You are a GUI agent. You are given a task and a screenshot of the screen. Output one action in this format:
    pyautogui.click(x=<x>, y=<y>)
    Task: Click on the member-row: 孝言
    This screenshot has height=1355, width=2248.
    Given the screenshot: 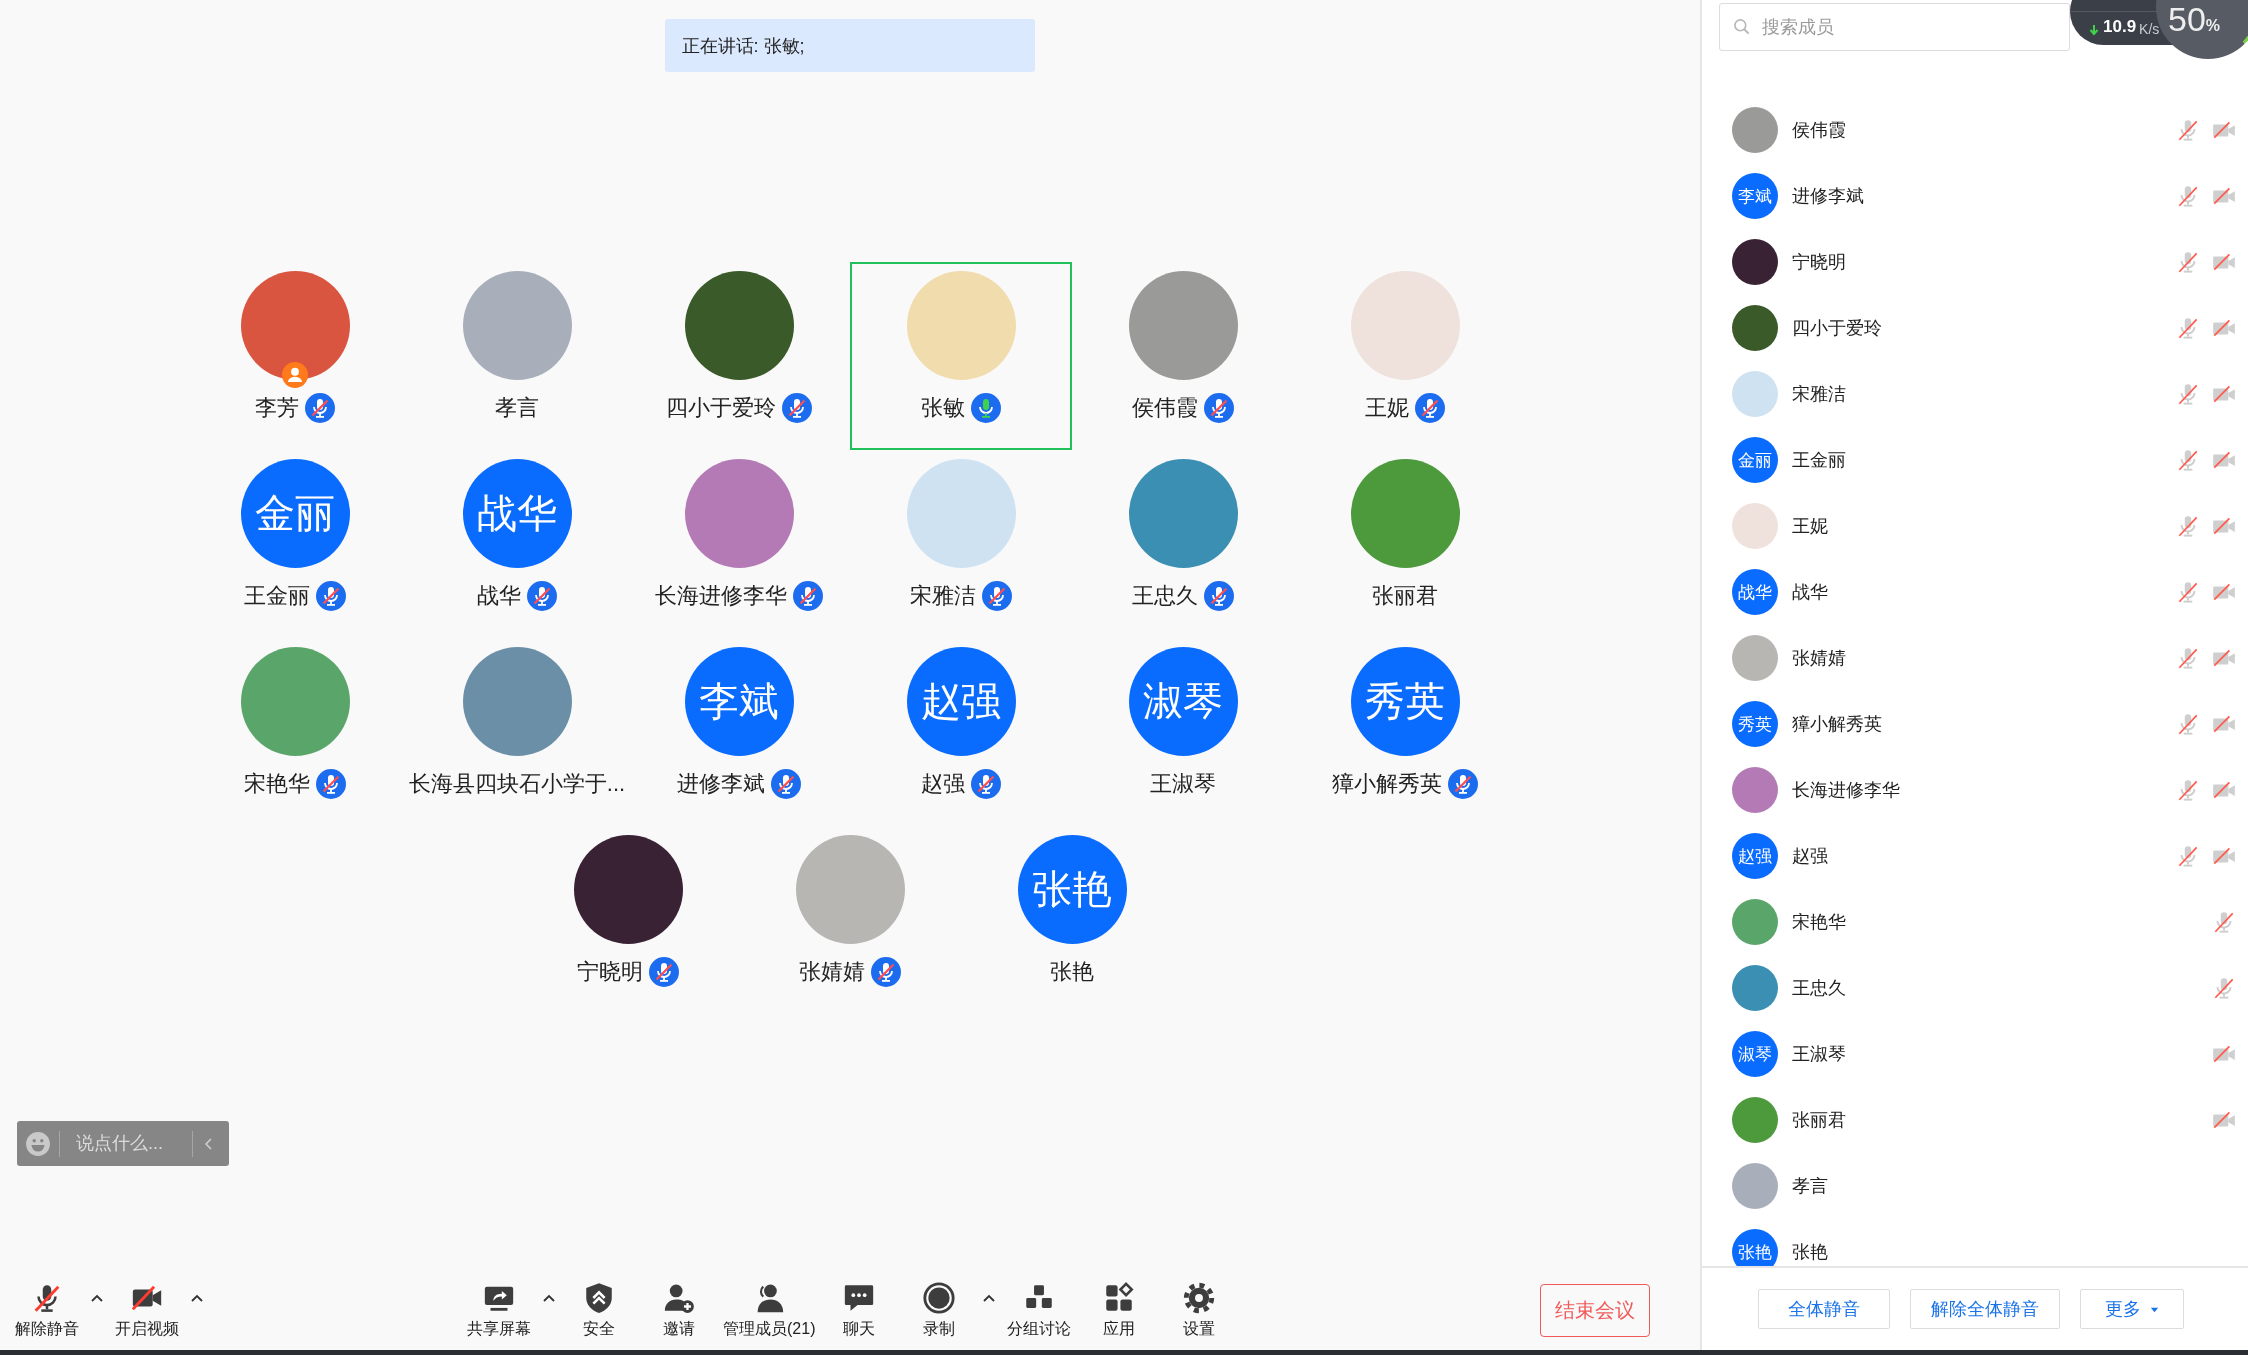 What is the action you would take?
    pyautogui.click(x=1975, y=1186)
    